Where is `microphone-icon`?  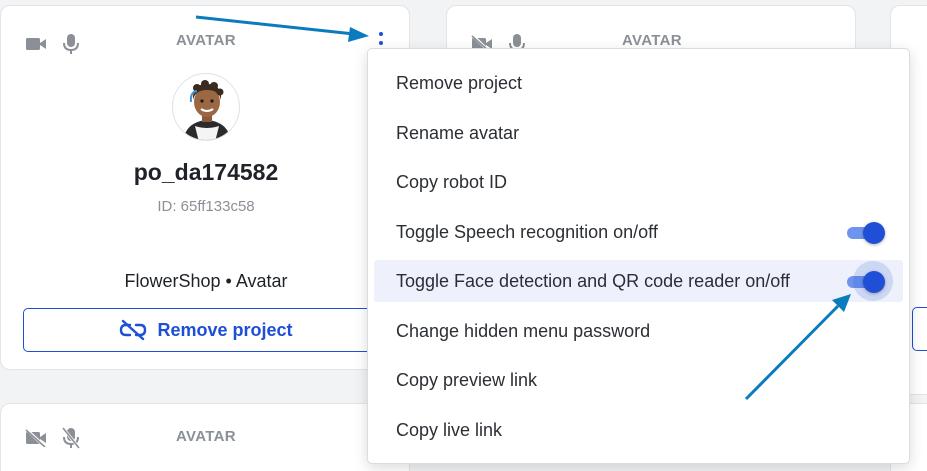
microphone-icon is located at coordinates (71, 44).